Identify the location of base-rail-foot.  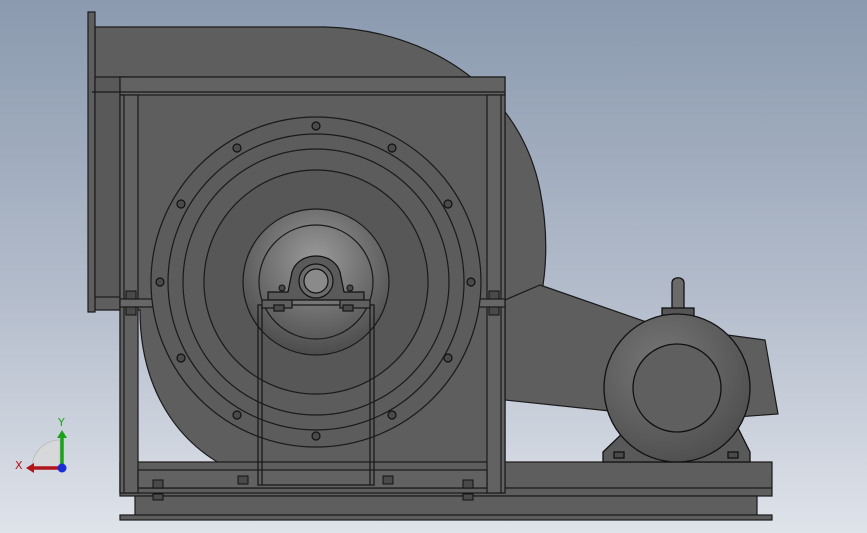
(446, 517).